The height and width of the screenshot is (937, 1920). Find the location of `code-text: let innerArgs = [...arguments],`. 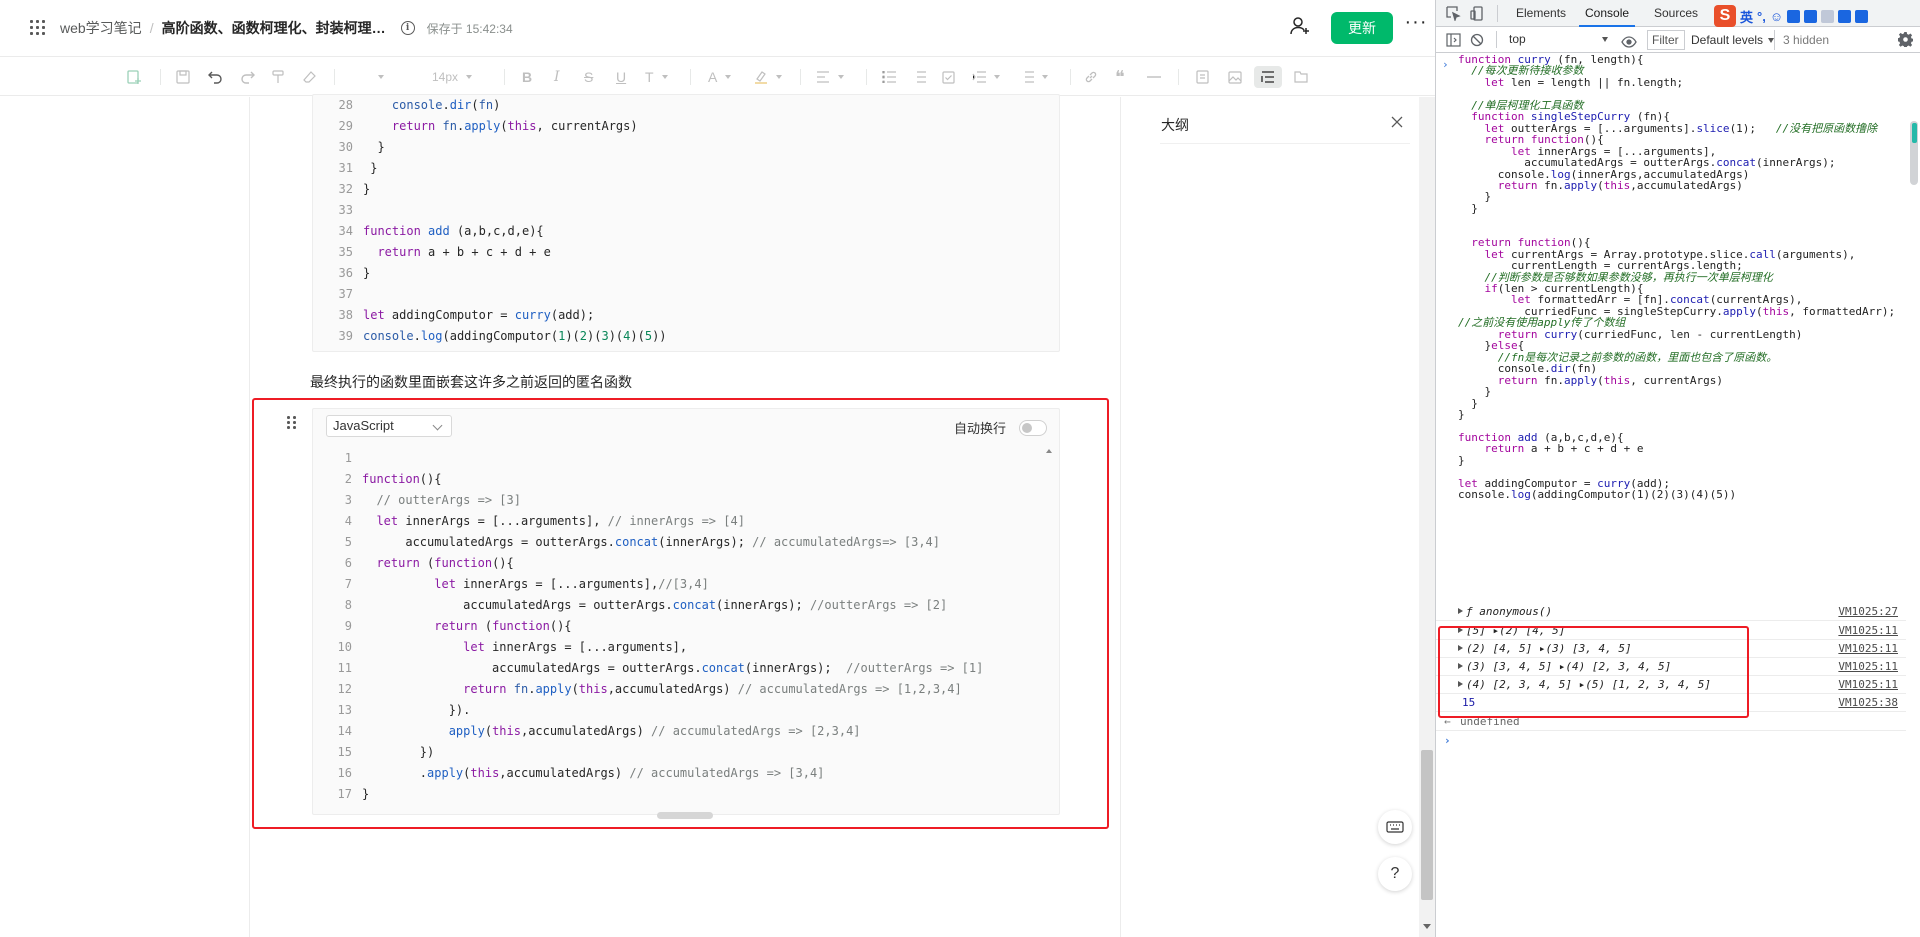

code-text: let innerArgs = [...arguments], is located at coordinates (524, 647).